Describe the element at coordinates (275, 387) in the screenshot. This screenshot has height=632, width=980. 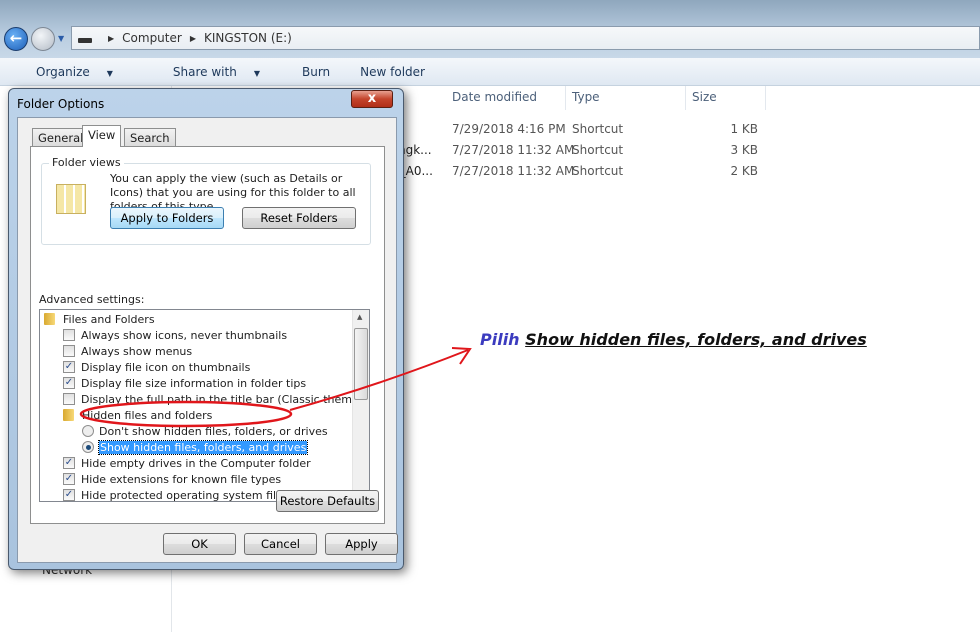
I see `annotation-overlay` at that location.